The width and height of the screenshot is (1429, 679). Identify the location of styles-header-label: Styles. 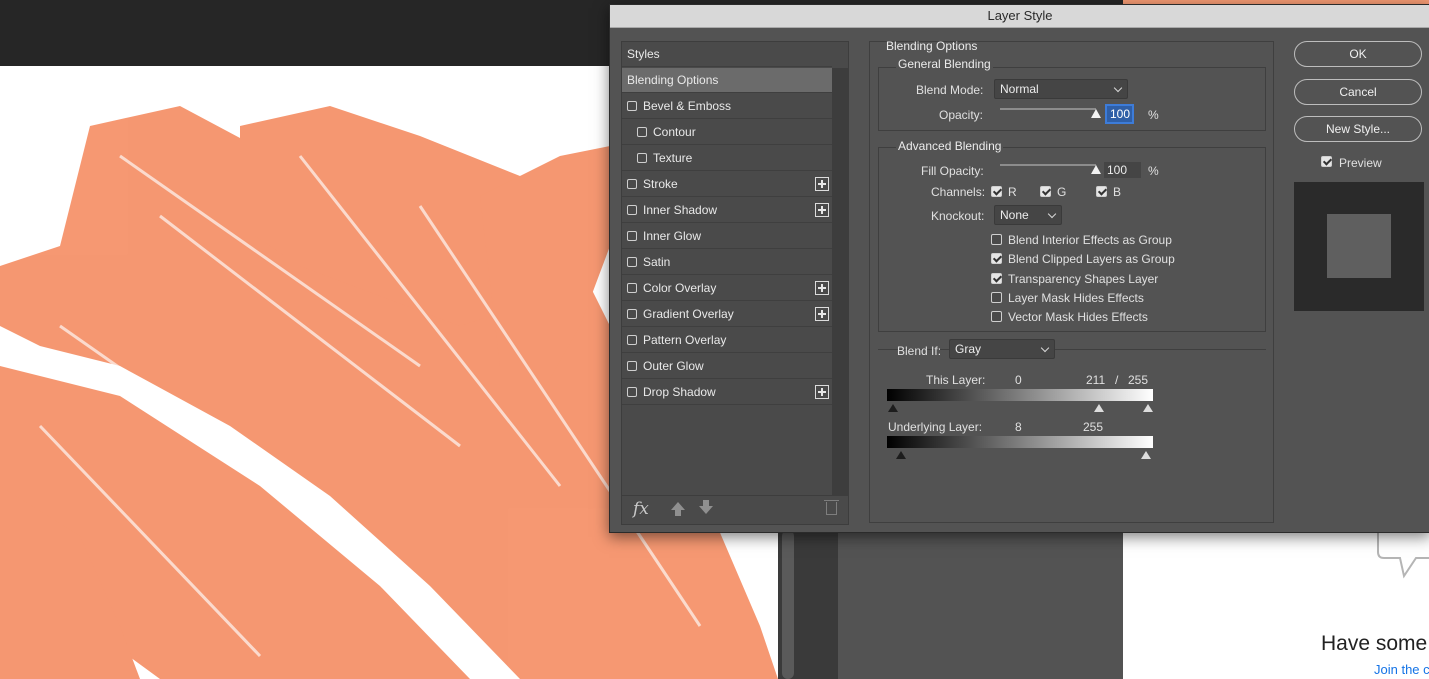
(643, 54).